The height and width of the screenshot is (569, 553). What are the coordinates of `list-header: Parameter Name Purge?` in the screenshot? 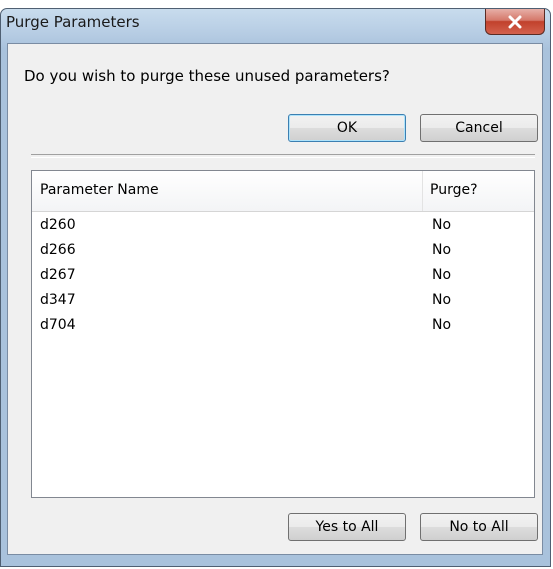 It's located at (283, 191).